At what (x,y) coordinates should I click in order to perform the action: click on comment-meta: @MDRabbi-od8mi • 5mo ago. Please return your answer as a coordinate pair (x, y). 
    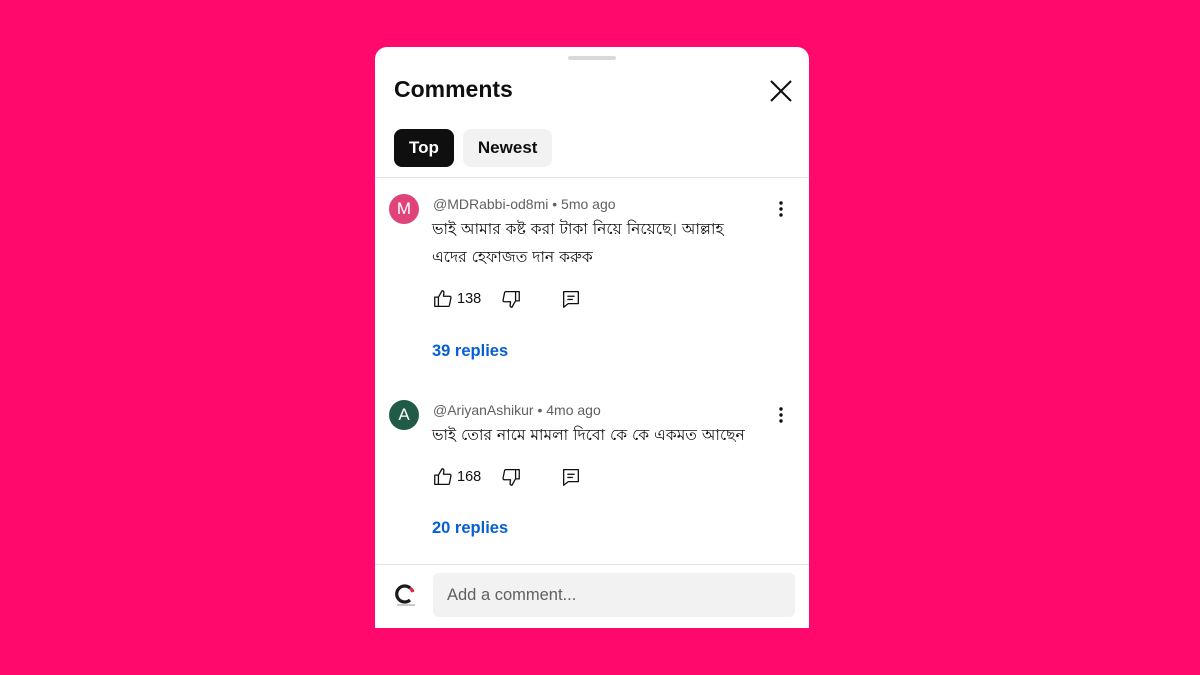
    Looking at the image, I should click on (524, 204).